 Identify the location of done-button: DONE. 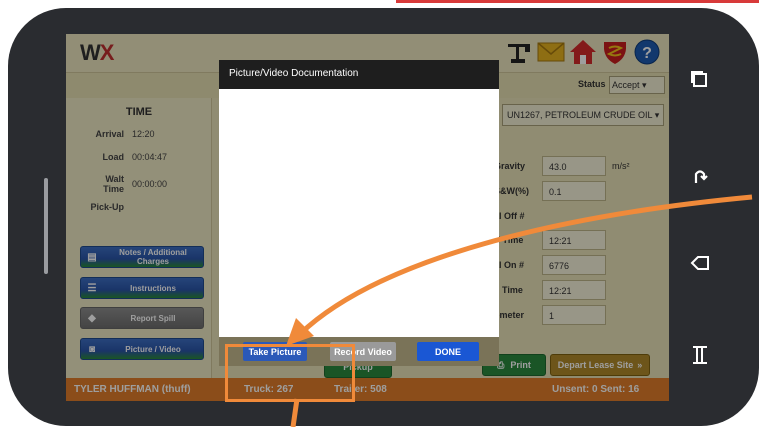
(448, 351).